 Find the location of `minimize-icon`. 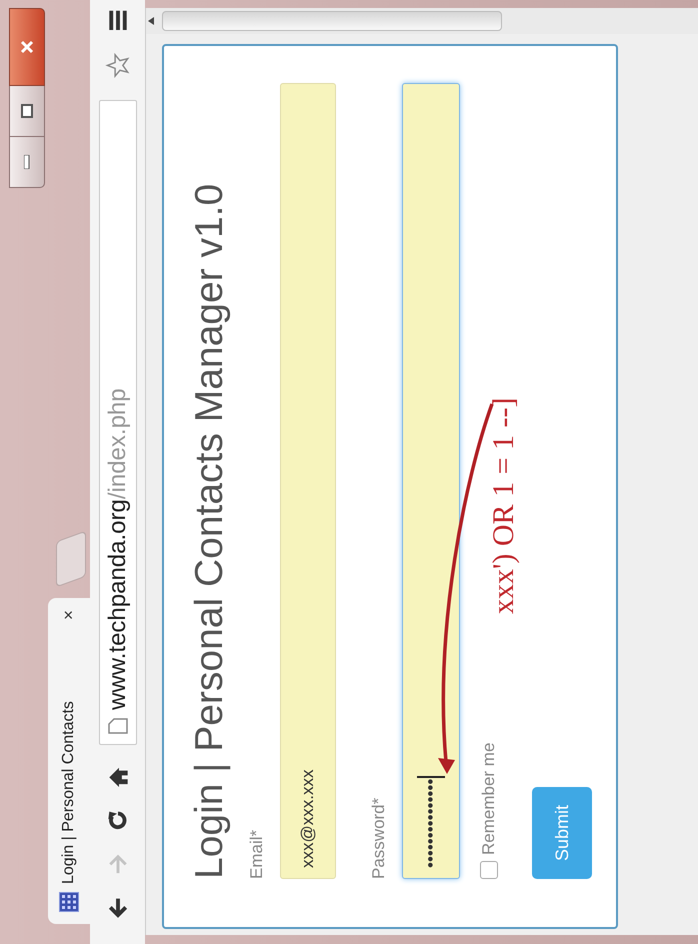

minimize-icon is located at coordinates (27, 162).